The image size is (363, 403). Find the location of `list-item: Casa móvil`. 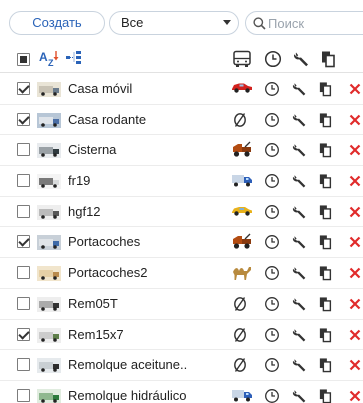

list-item: Casa móvil is located at coordinates (181, 89).